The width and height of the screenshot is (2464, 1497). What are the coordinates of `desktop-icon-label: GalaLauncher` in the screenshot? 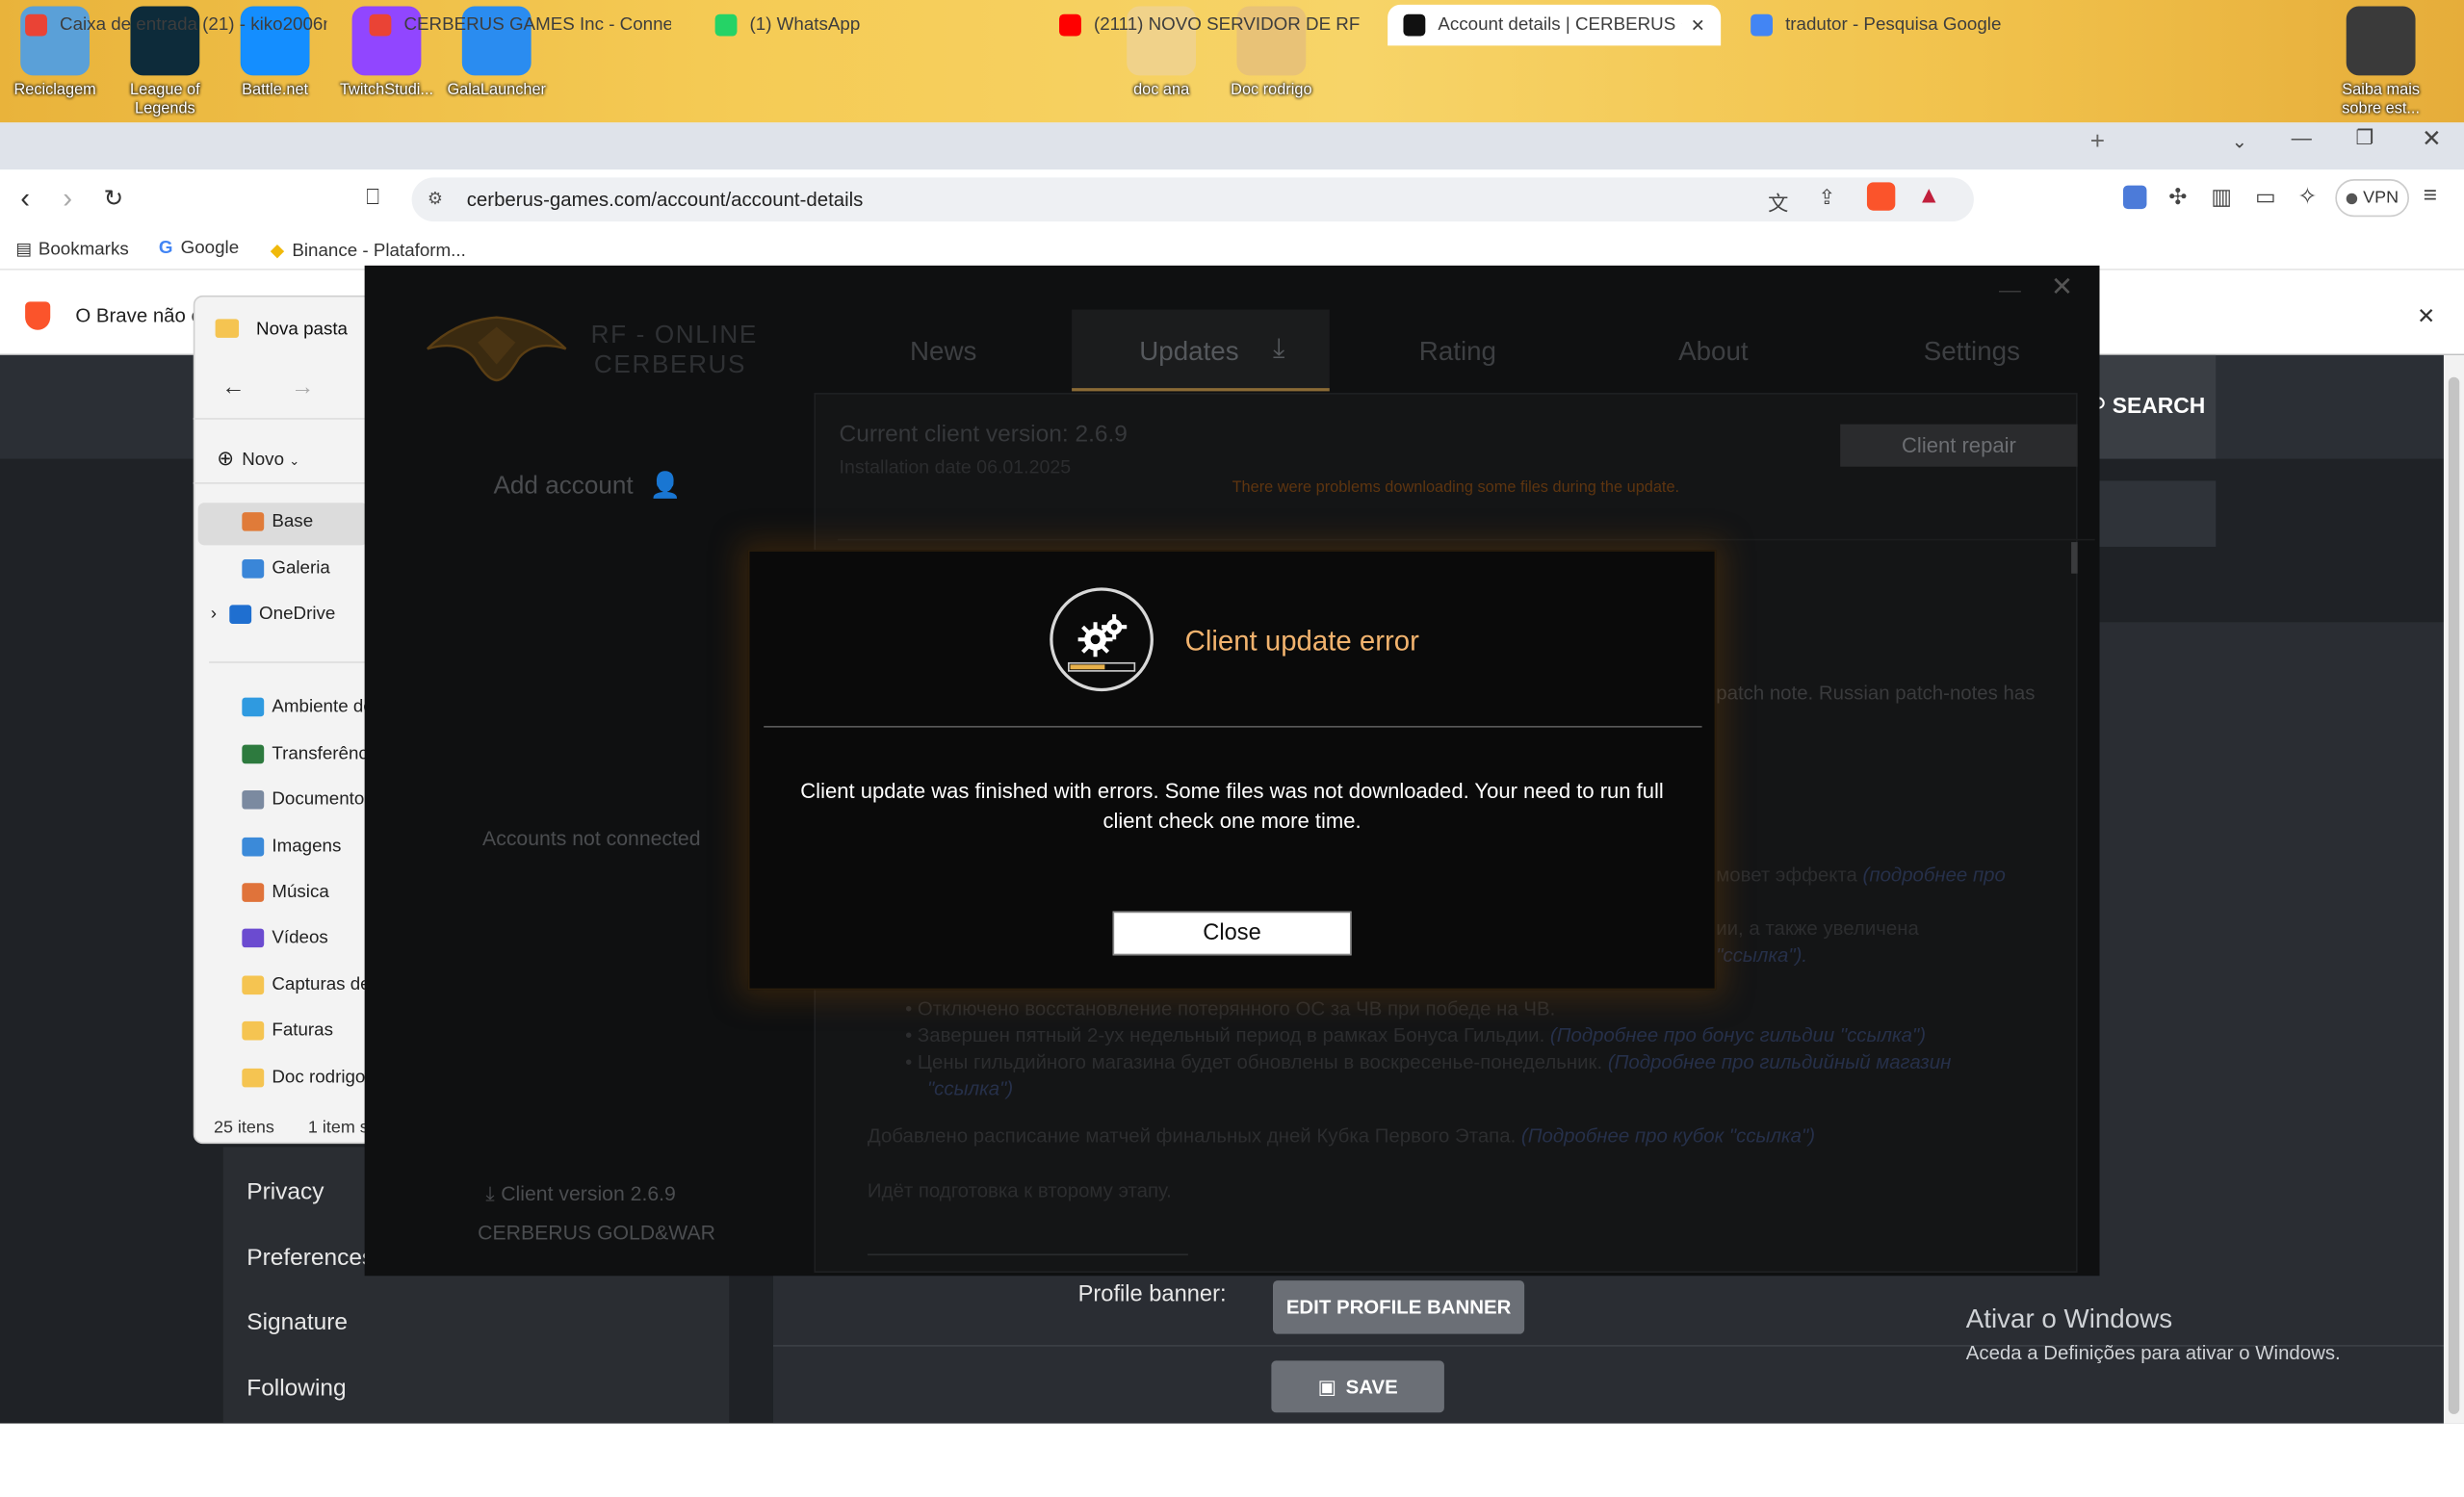 It's located at (497, 90).